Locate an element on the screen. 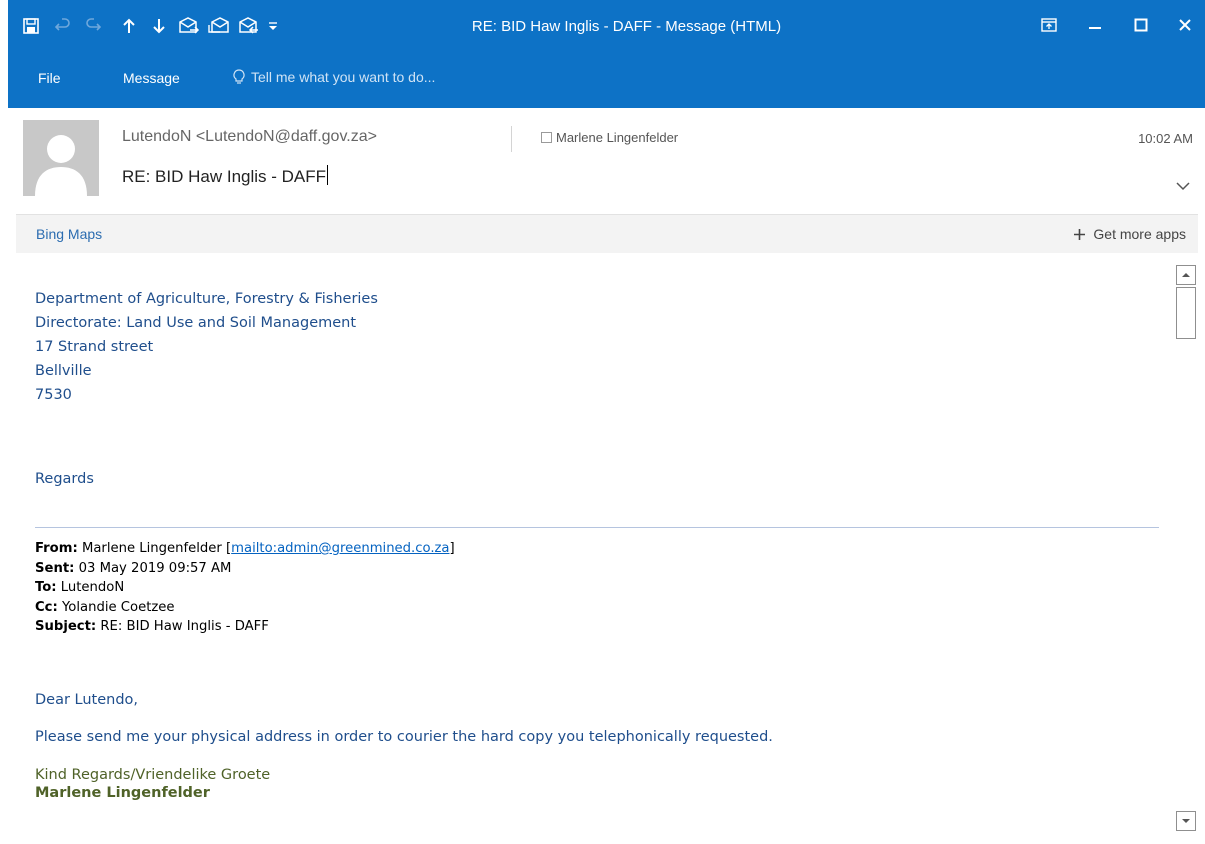  address-line: 17 Strand street is located at coordinates (94, 347).